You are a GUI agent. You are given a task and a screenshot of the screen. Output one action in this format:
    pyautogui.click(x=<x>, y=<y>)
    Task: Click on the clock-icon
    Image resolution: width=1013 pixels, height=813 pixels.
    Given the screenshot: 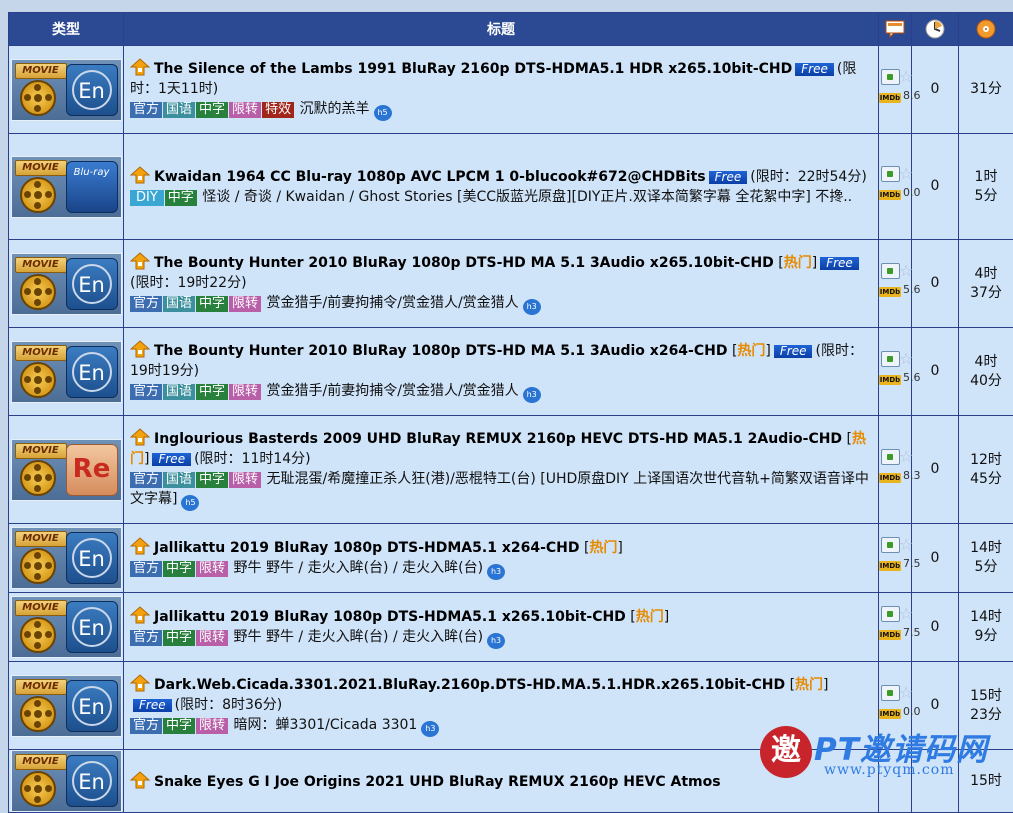 What is the action you would take?
    pyautogui.click(x=935, y=29)
    